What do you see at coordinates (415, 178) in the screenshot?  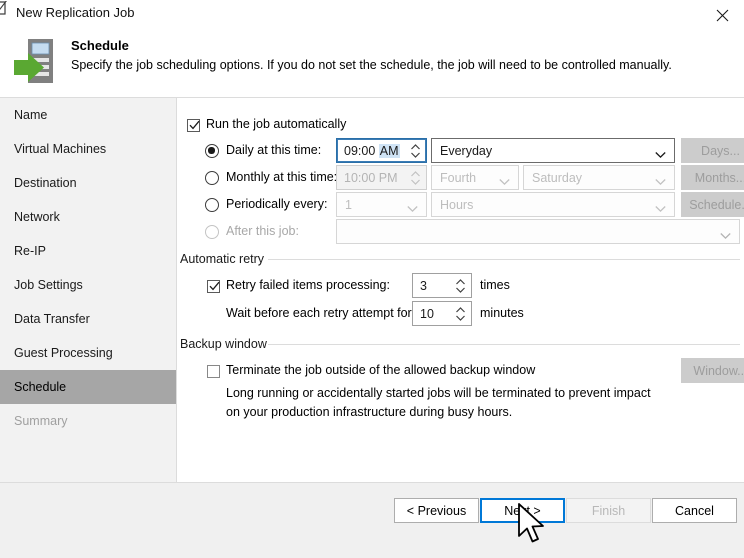 I see `monthly-time-spinner` at bounding box center [415, 178].